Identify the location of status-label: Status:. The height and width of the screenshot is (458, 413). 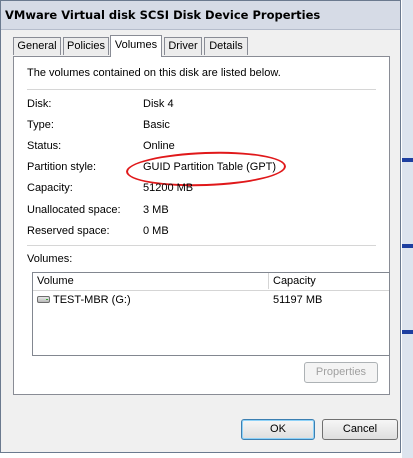
(44, 146).